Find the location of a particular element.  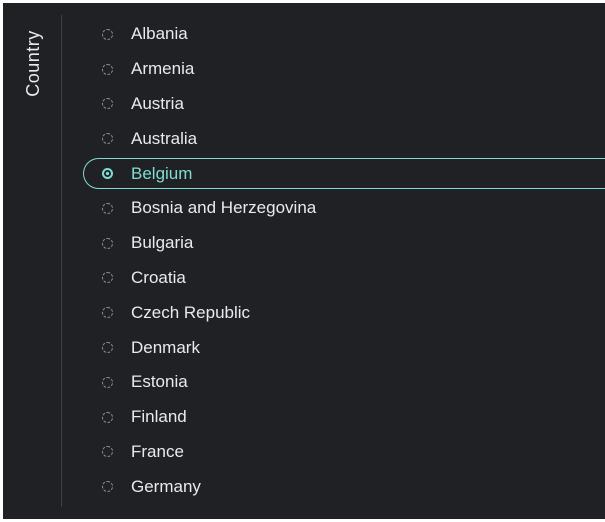

country-label: Albania is located at coordinates (159, 34).